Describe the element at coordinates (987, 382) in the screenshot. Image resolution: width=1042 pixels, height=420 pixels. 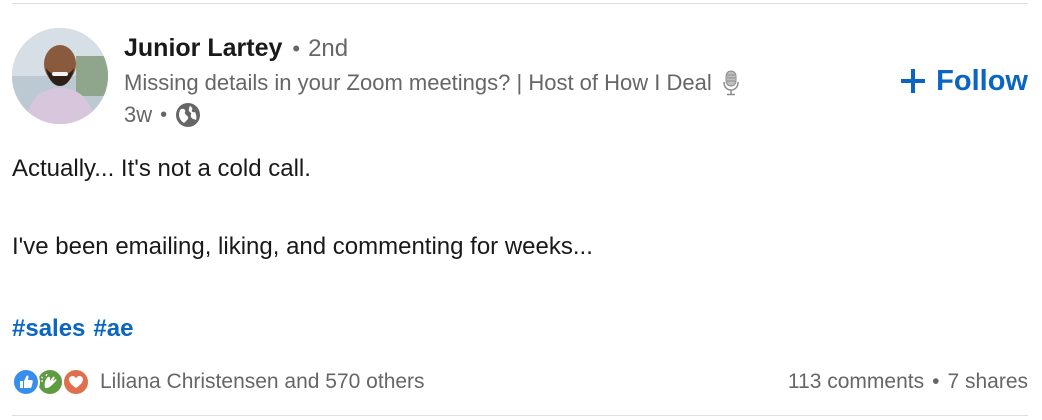
I see `shares-count: 7 shares` at that location.